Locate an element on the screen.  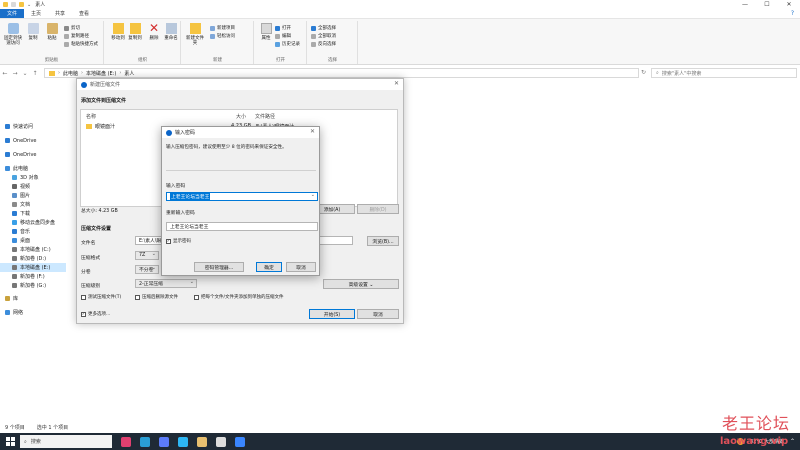
sidebar-item-label: 音乐 is located at coordinates (25, 232).